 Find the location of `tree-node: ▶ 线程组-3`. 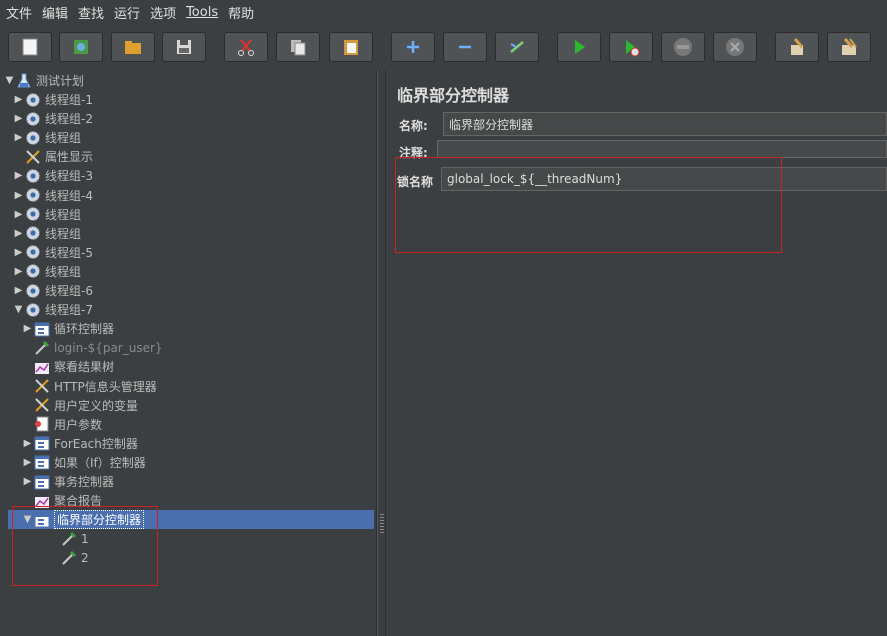

tree-node: ▶ 线程组-3 is located at coordinates (53, 175).